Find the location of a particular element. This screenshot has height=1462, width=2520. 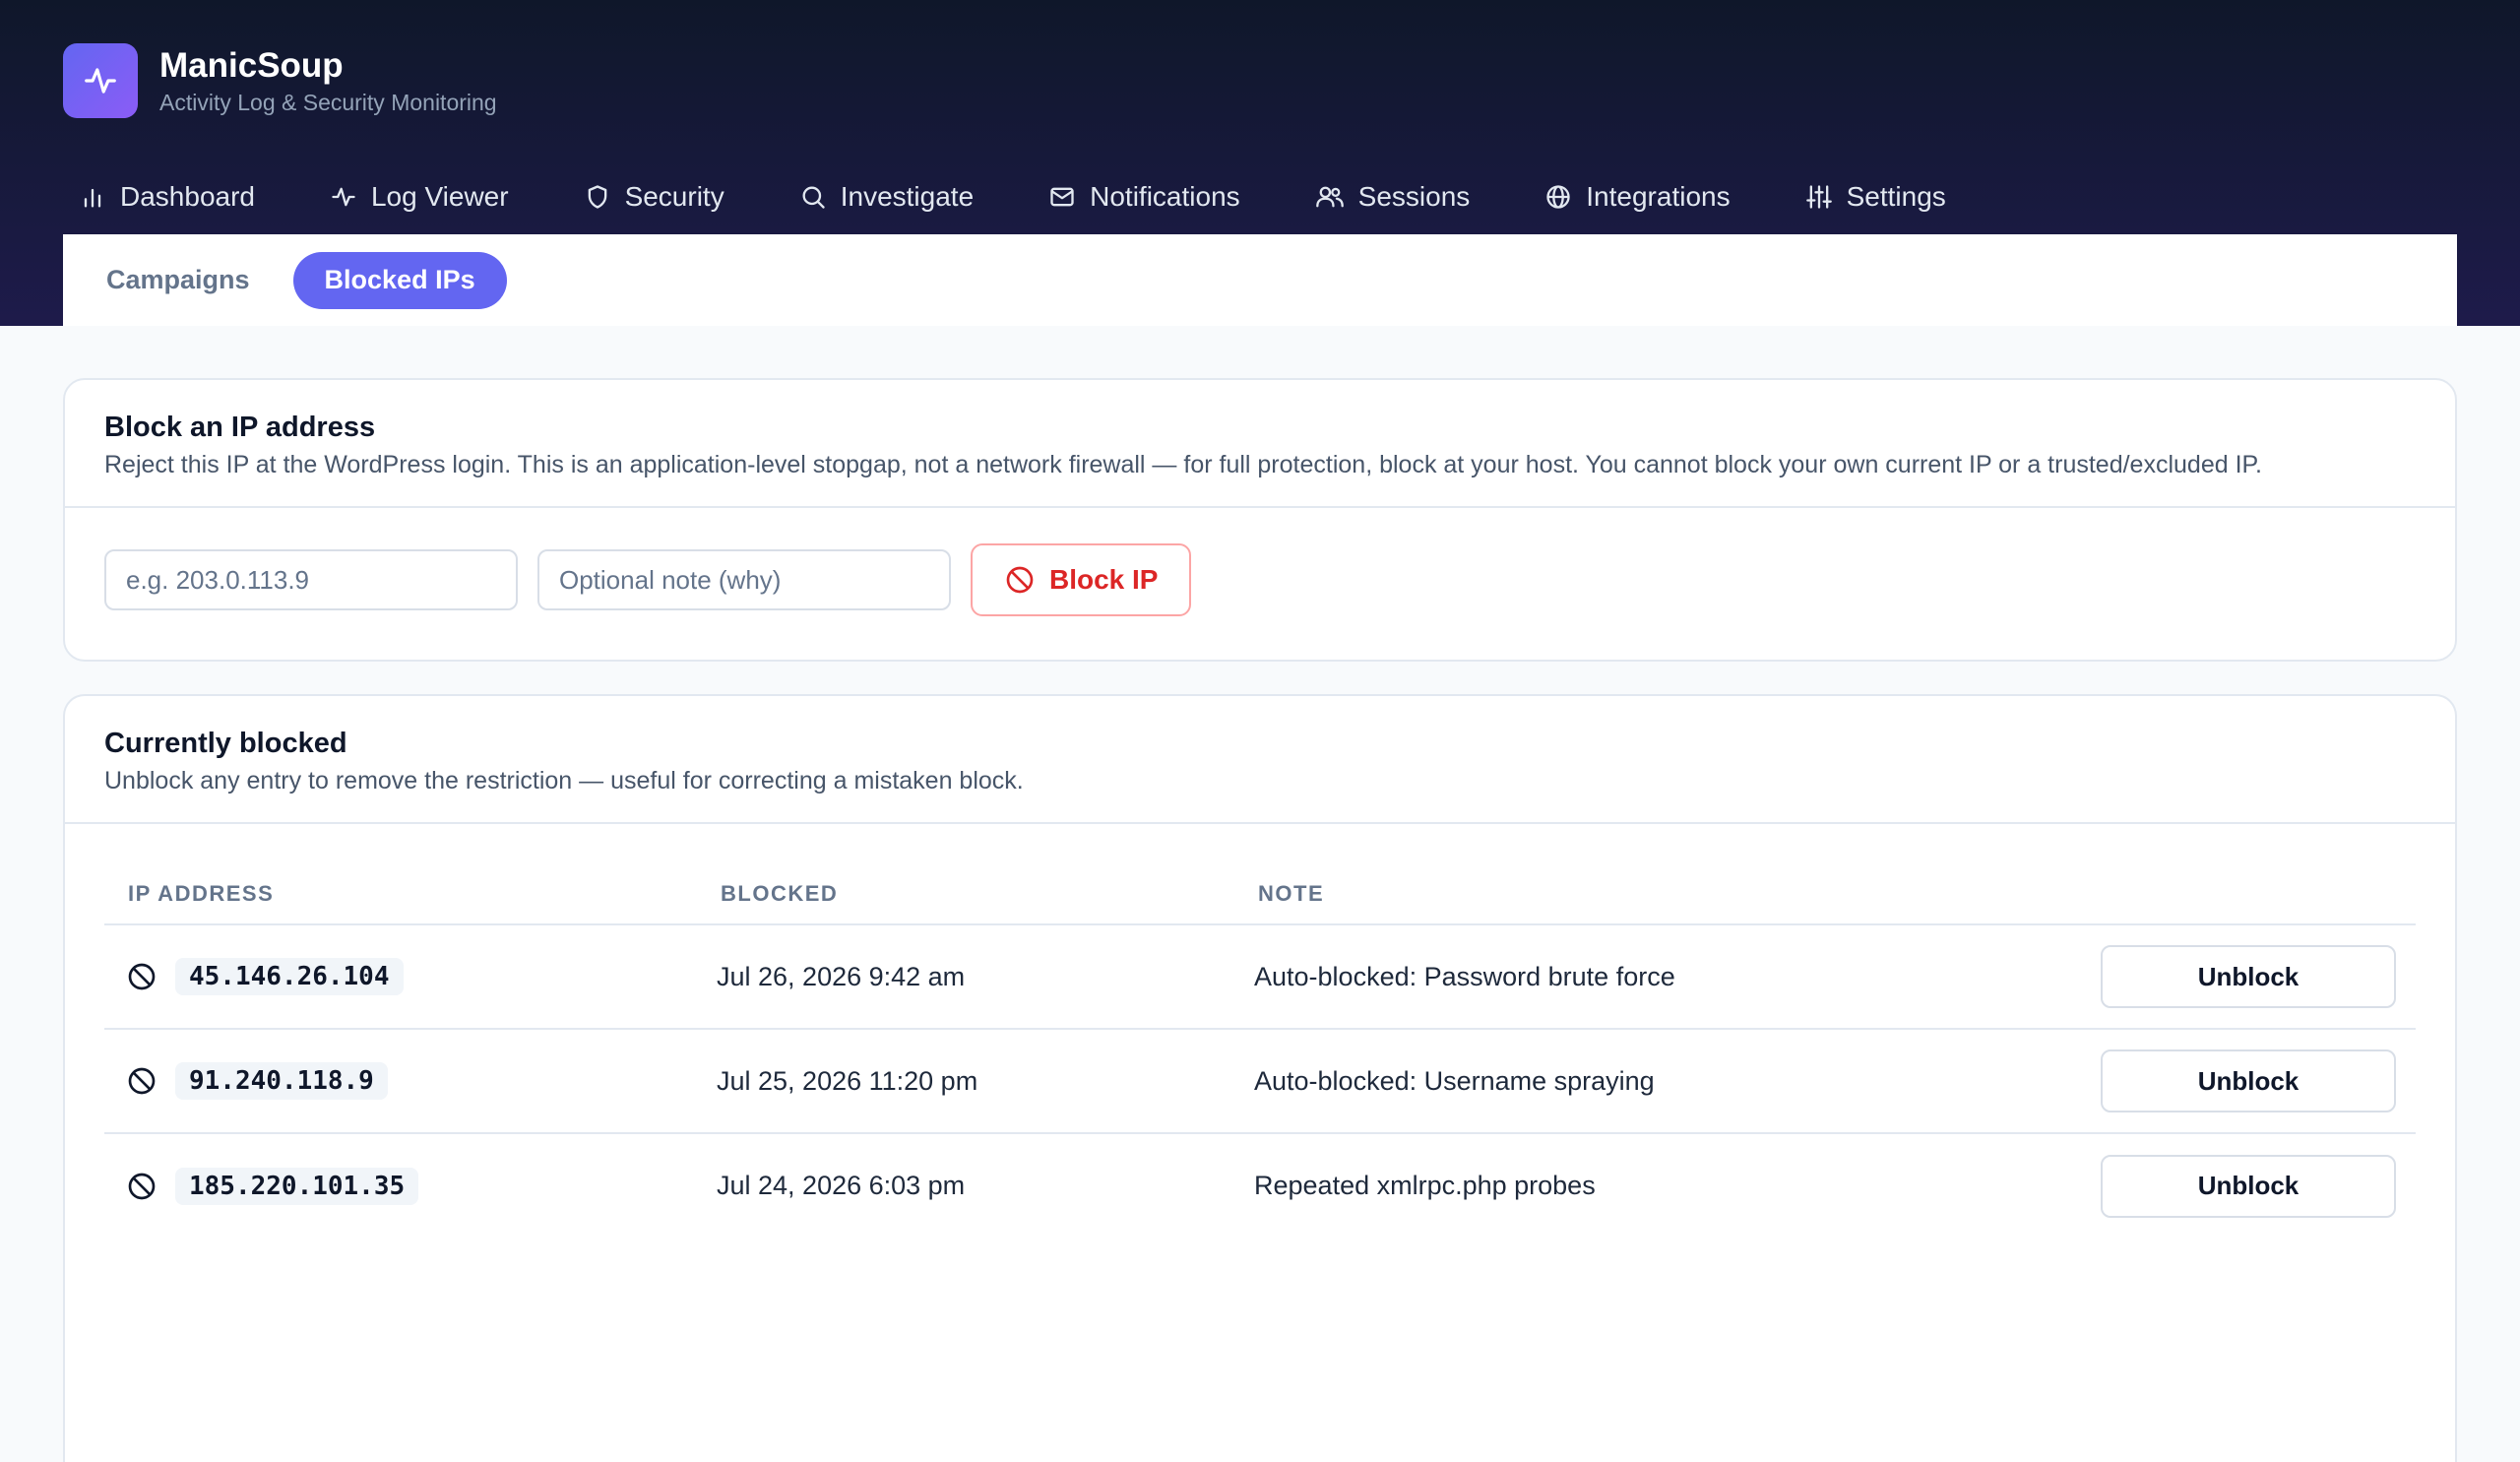

mail-icon is located at coordinates (1062, 197).